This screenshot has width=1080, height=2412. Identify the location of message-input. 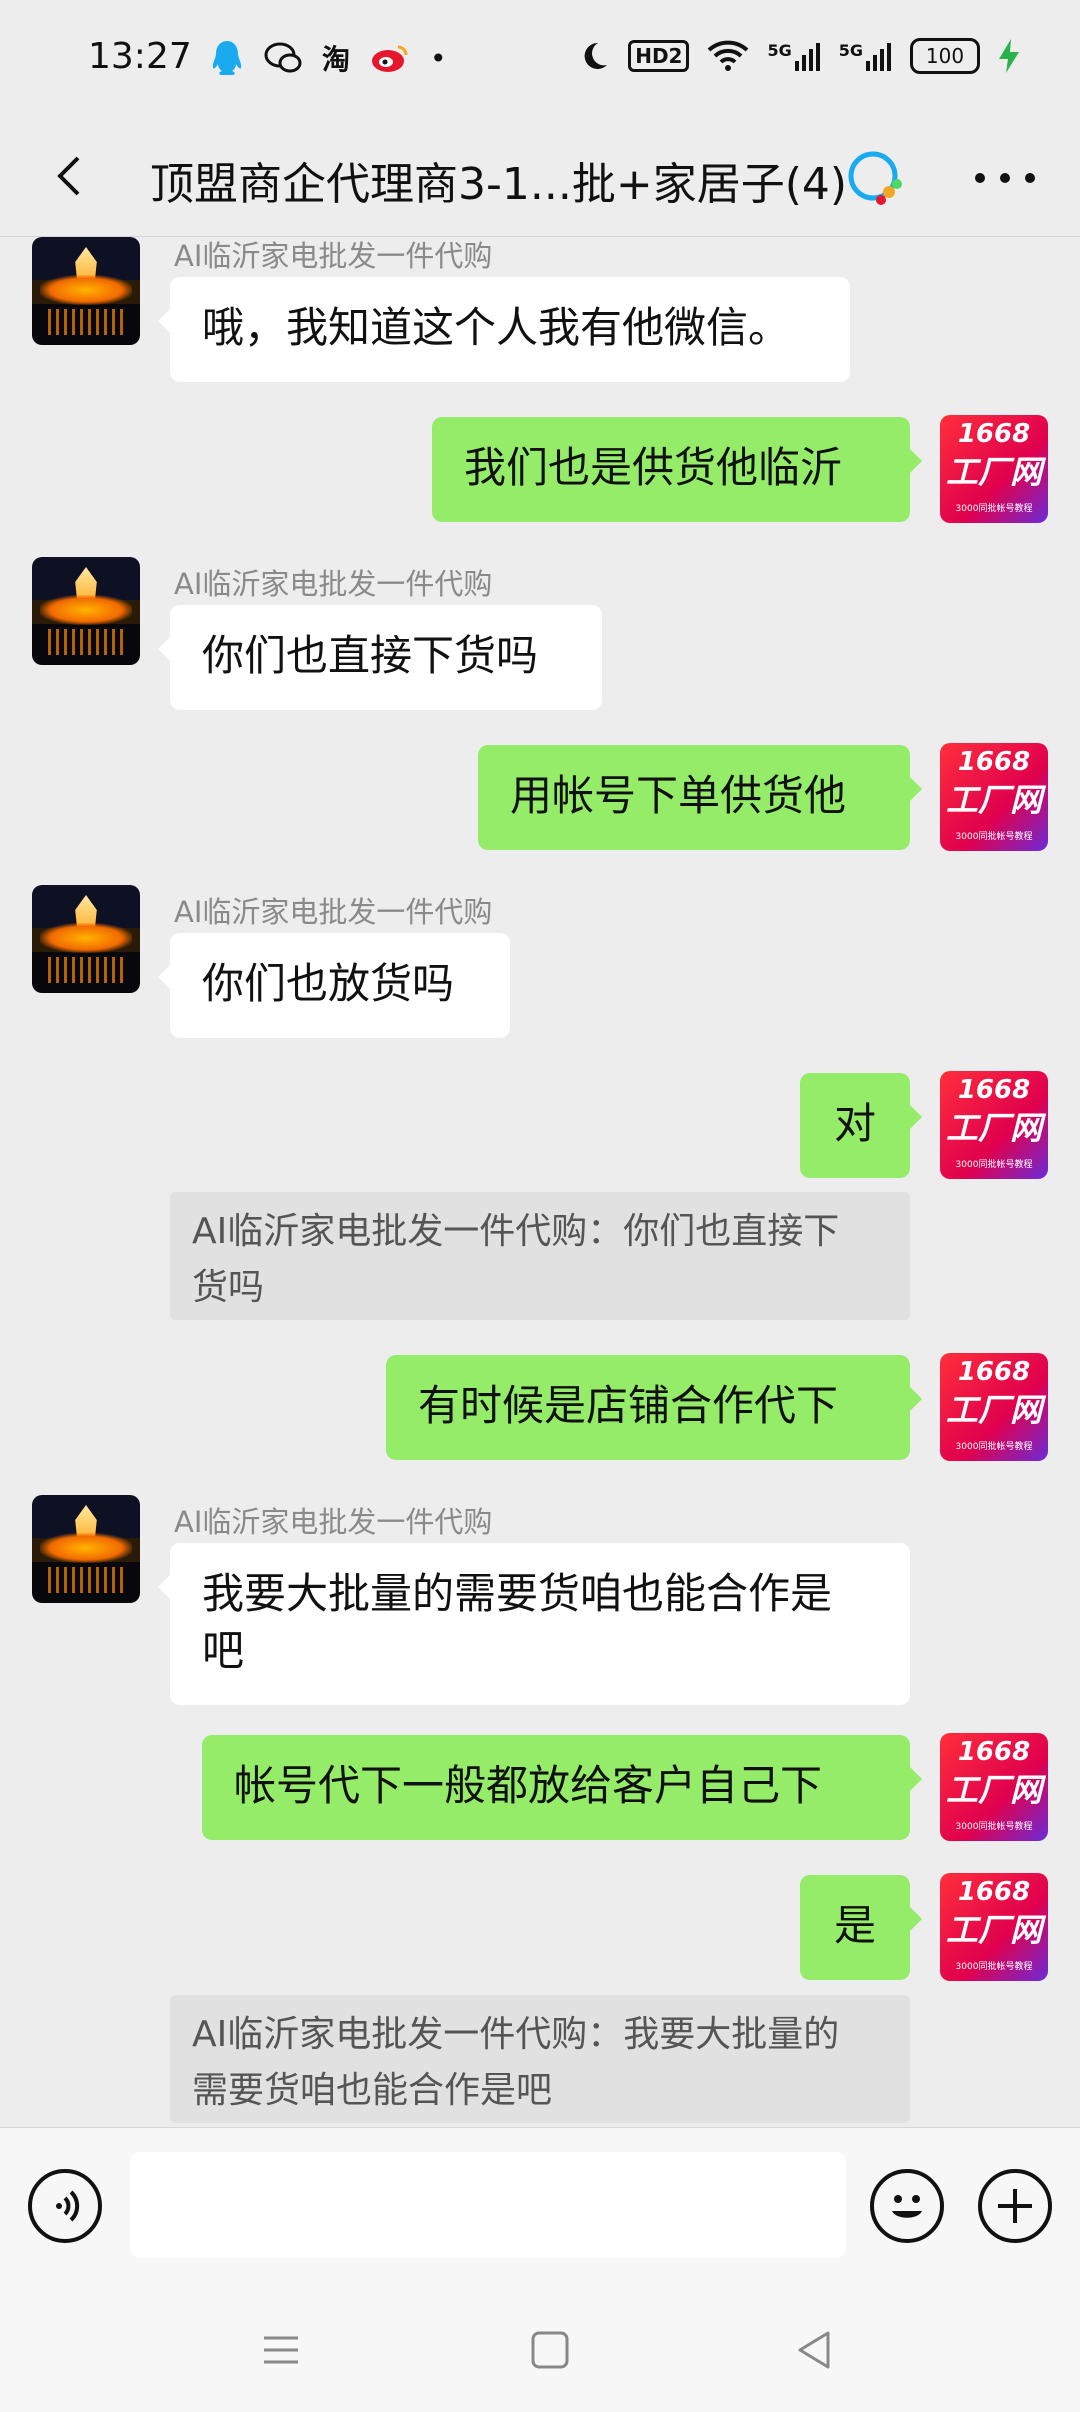
(488, 2205).